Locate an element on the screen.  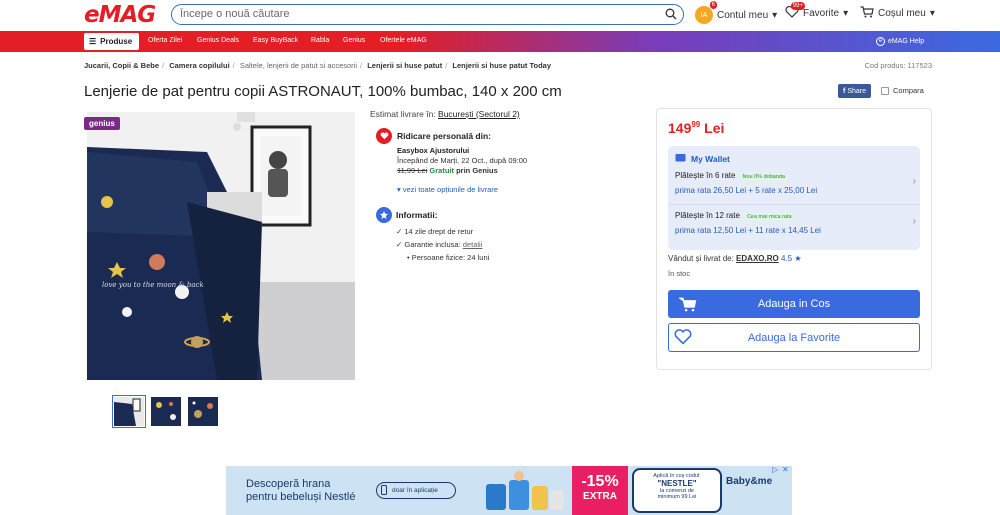
favorites-menu: 99+ Favorite ▾ is located at coordinates (817, 11).